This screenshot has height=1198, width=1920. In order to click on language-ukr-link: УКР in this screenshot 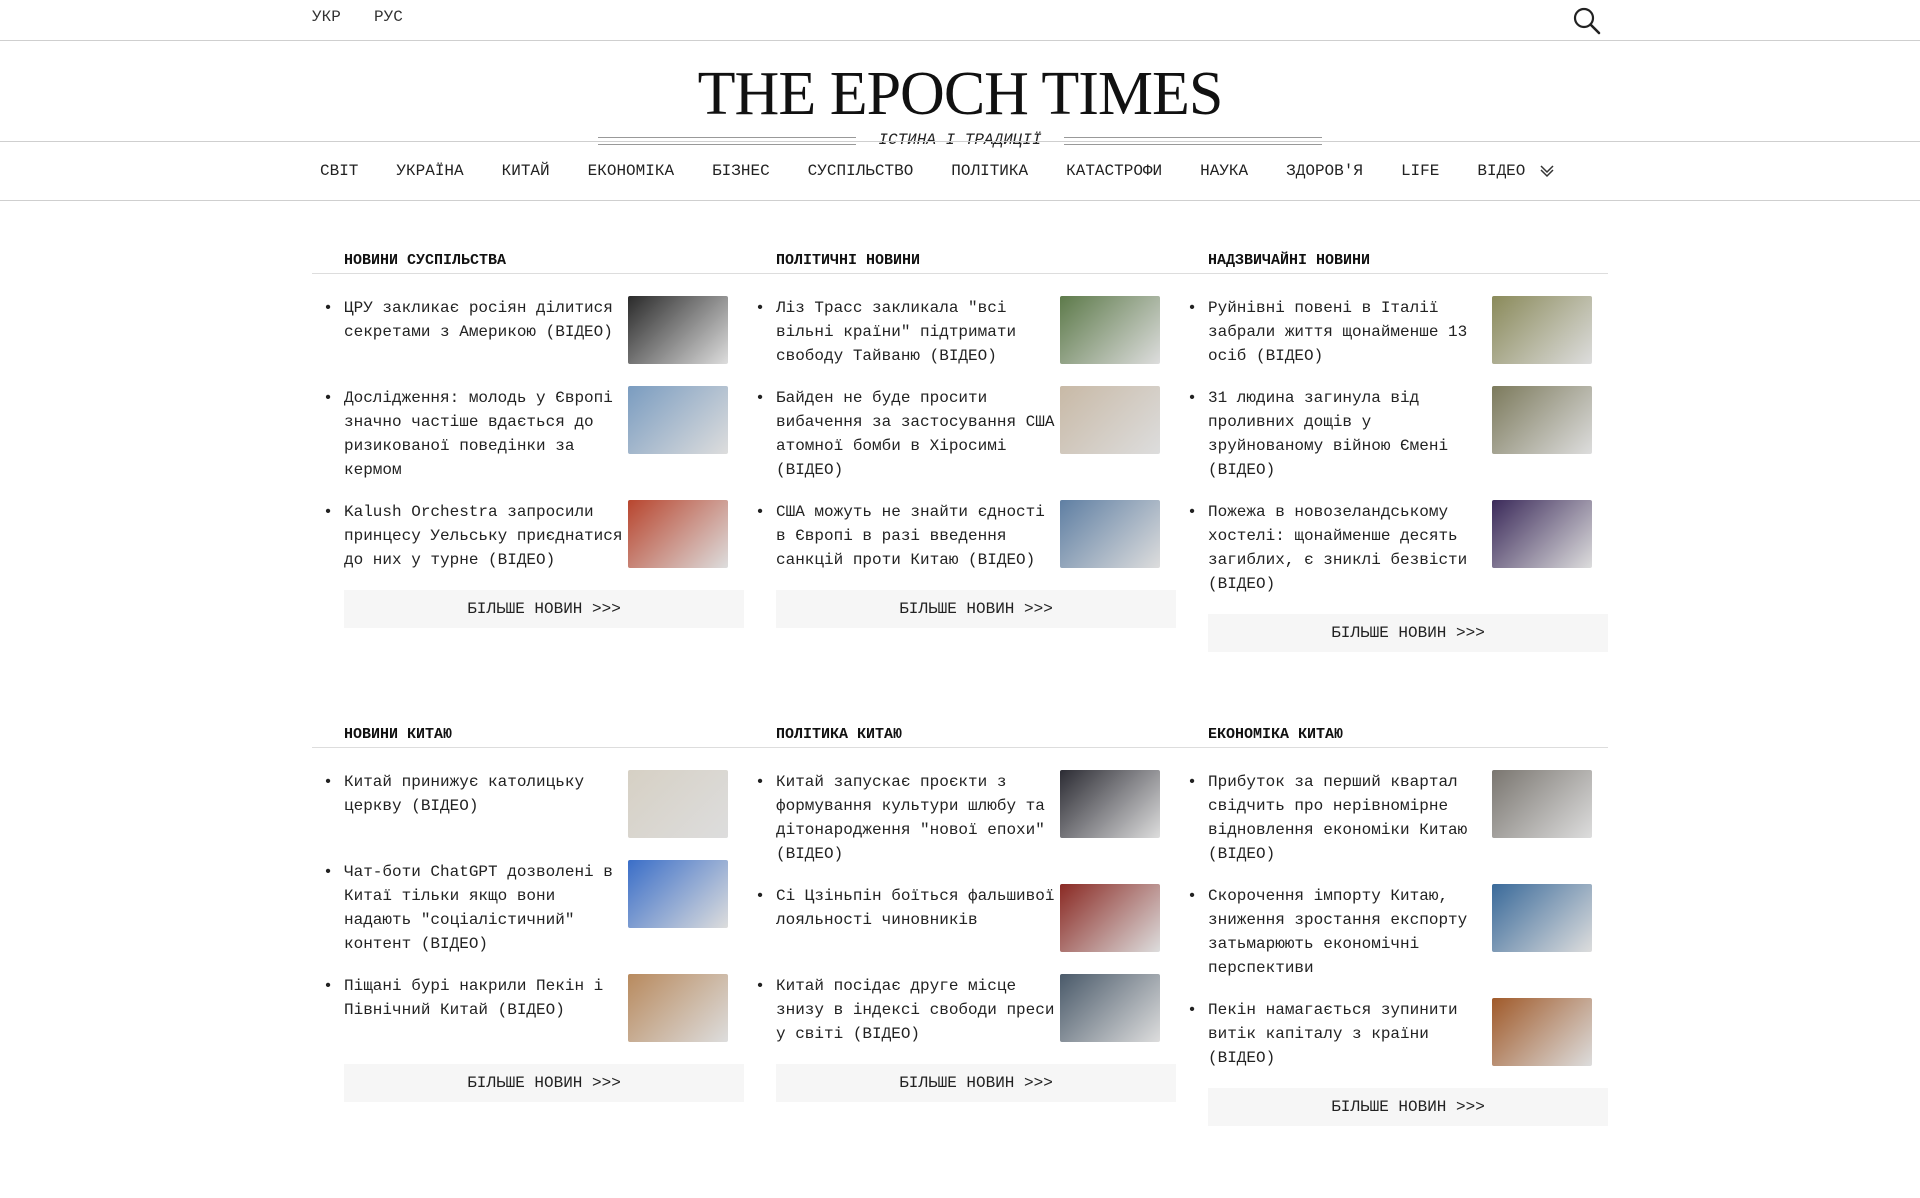, I will do `click(326, 17)`.